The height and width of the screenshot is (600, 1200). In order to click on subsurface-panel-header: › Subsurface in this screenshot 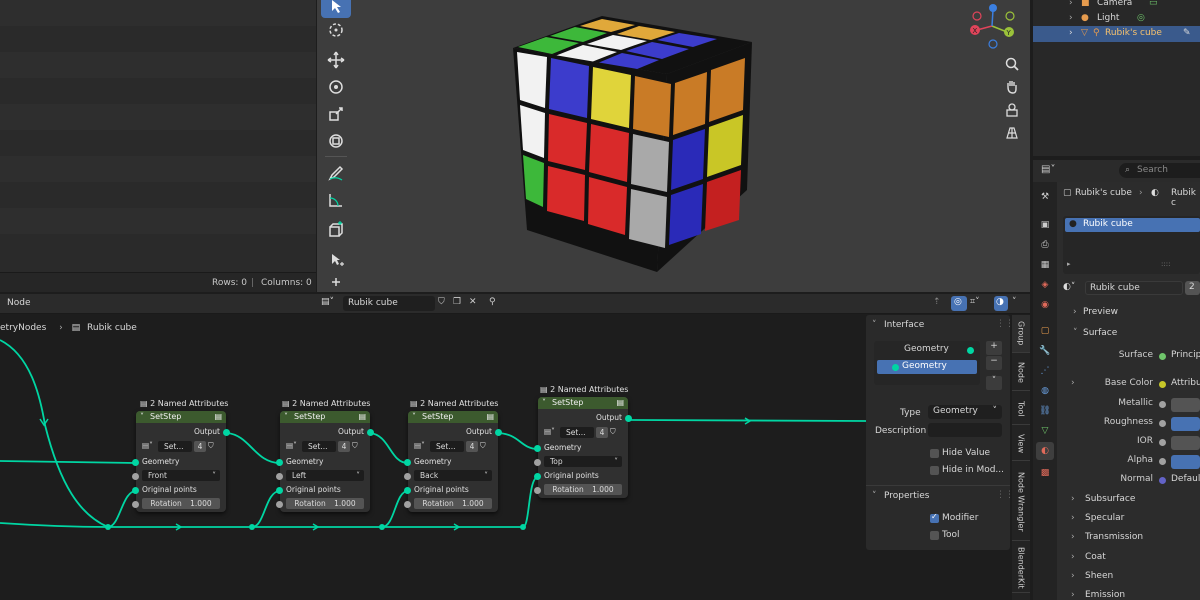, I will do `click(1129, 501)`.